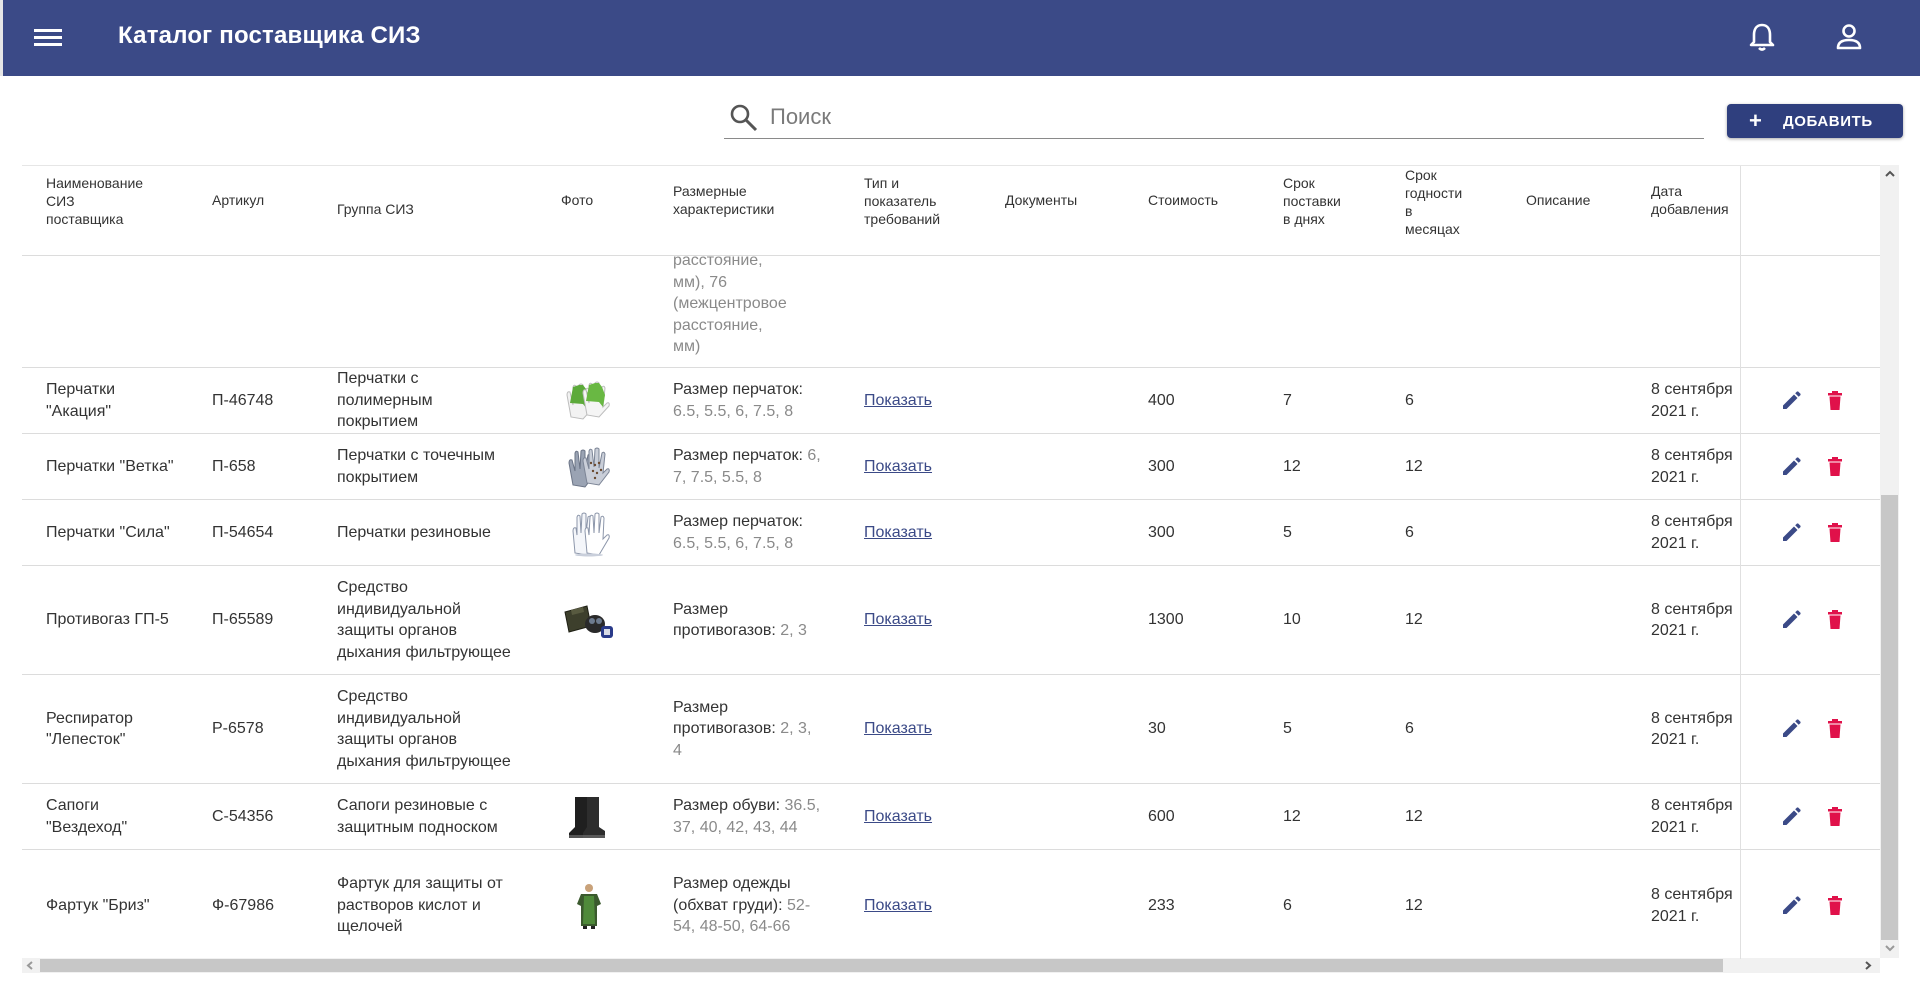 This screenshot has height=987, width=1920. I want to click on column-header-shelf-life: Срок годности в месяцах, so click(1455, 202).